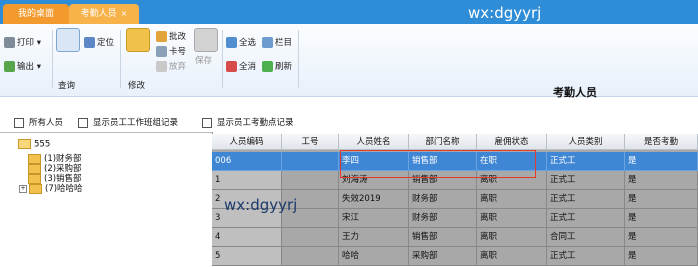 The width and height of the screenshot is (698, 267). I want to click on all-staff-label: 所有人员, so click(46, 123).